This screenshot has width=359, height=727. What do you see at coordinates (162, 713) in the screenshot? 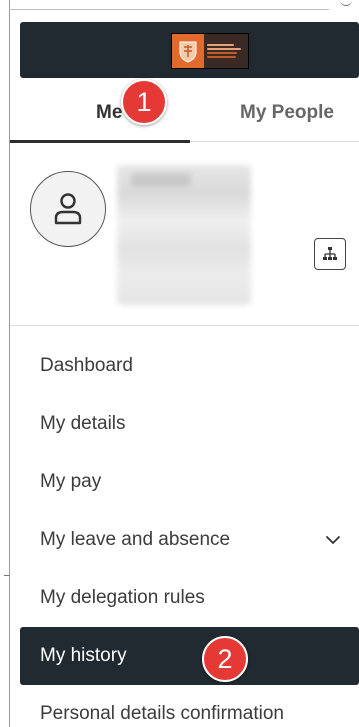
I see `menu-item-label: Personal details confirmation` at bounding box center [162, 713].